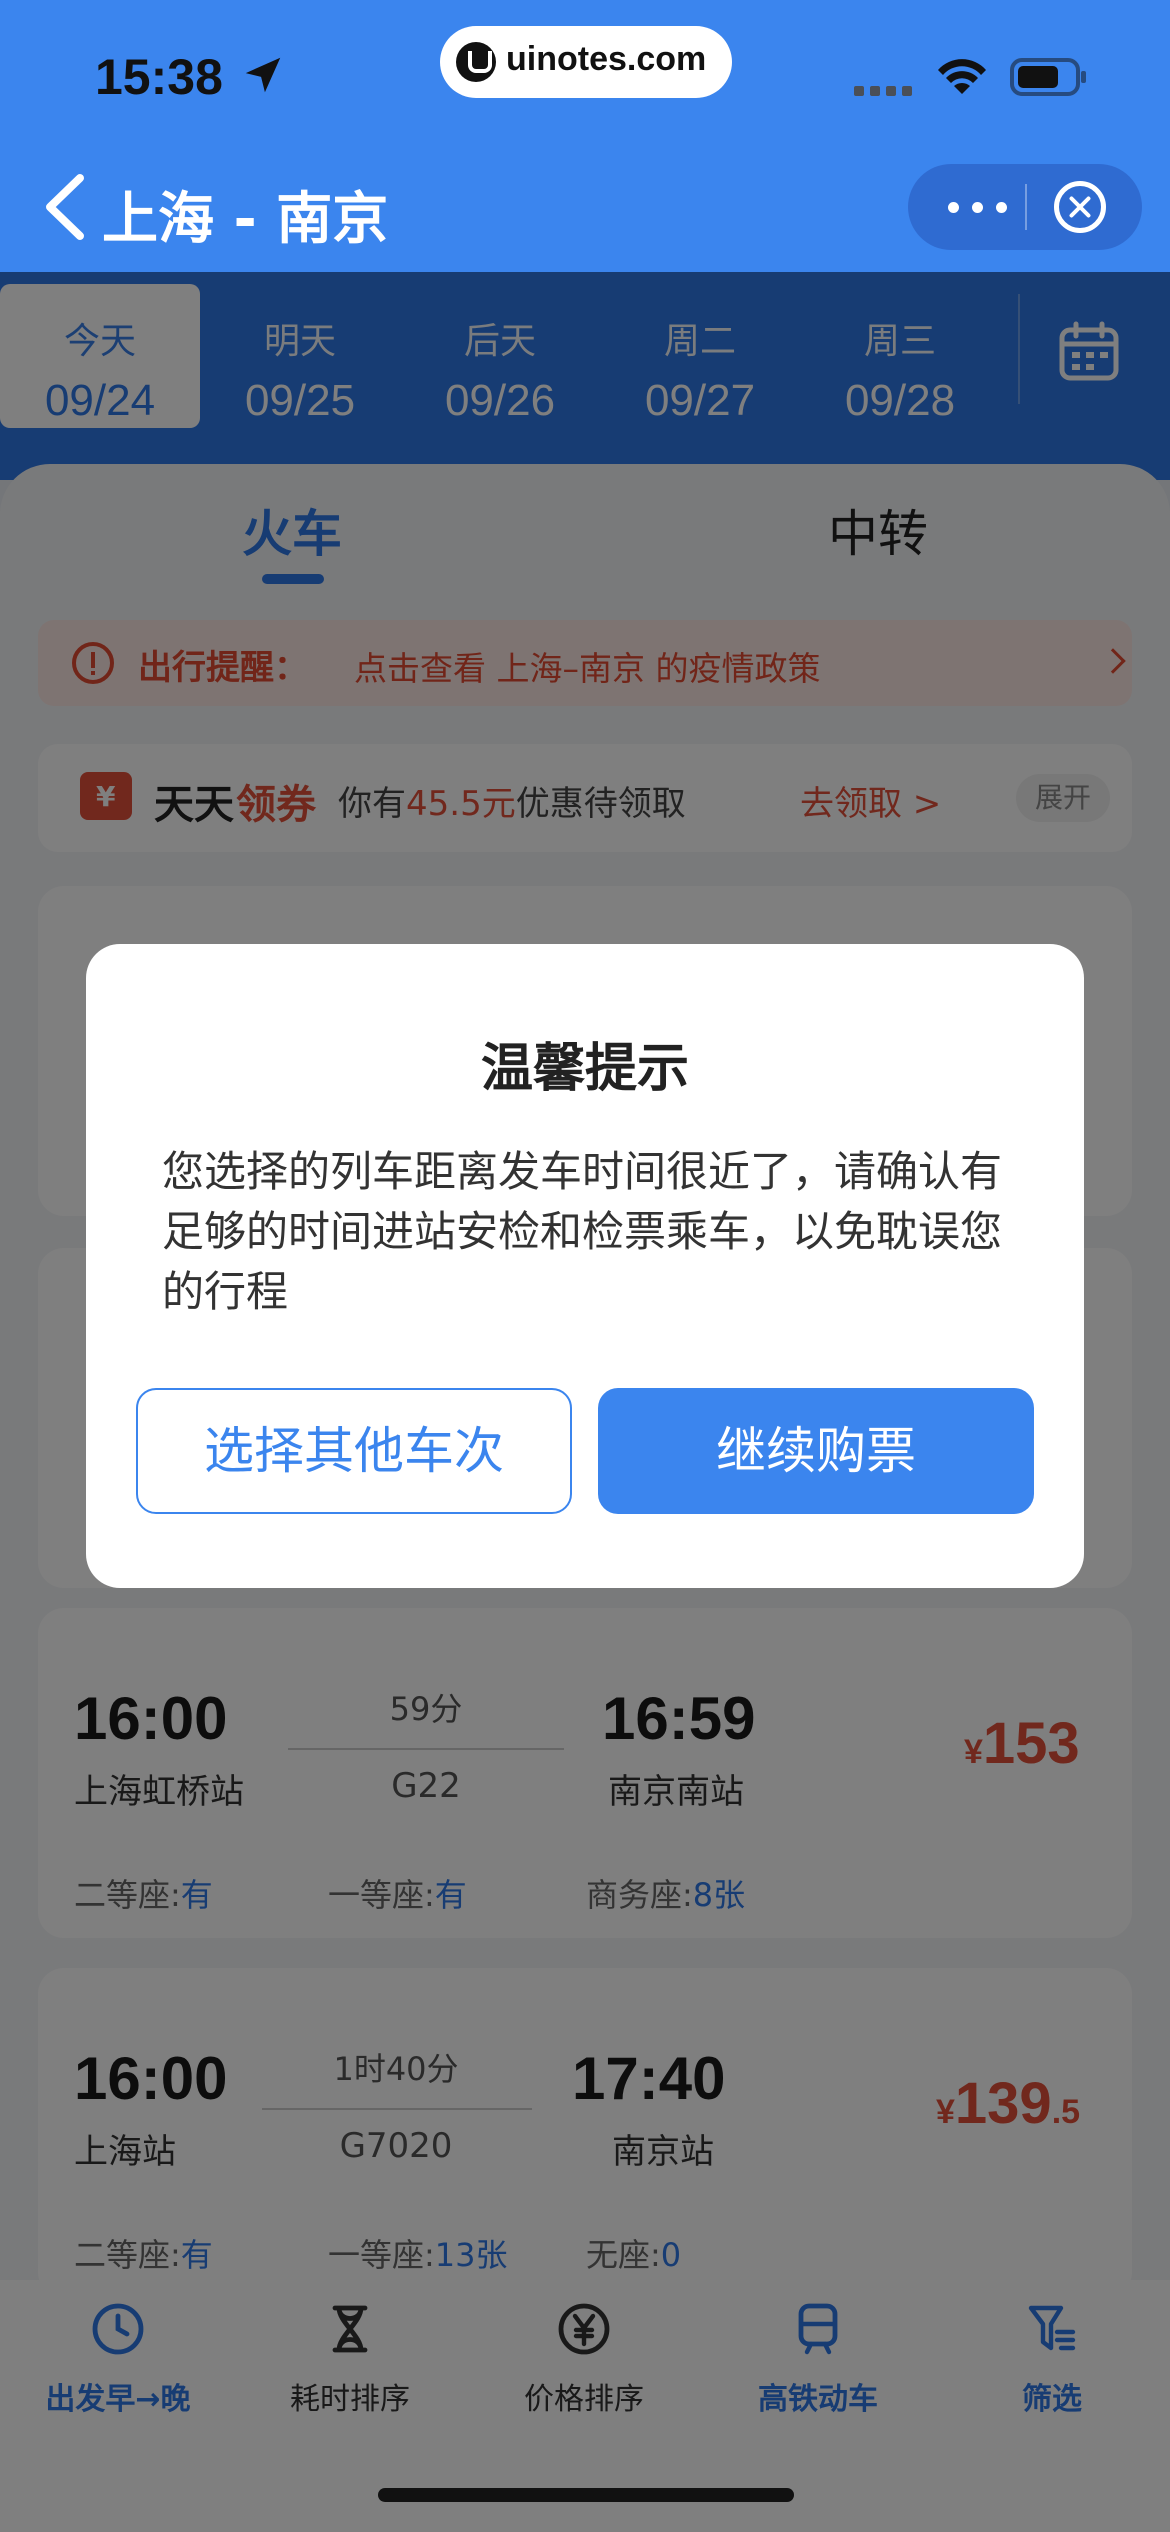 The image size is (1170, 2532). What do you see at coordinates (962, 76) in the screenshot?
I see `wifi-icon` at bounding box center [962, 76].